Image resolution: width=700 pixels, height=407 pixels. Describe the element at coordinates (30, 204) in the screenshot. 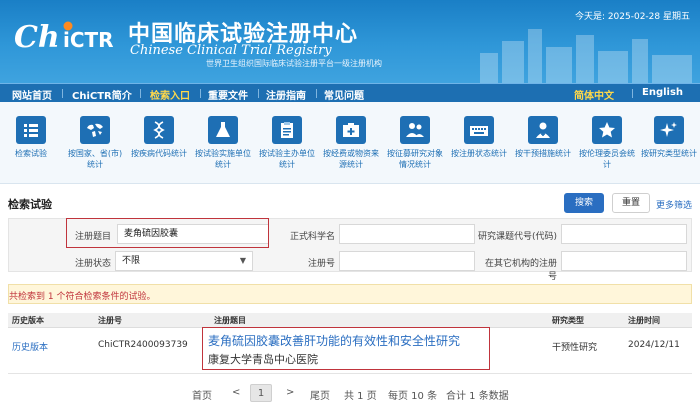

I see `section-title: 检索试验` at that location.